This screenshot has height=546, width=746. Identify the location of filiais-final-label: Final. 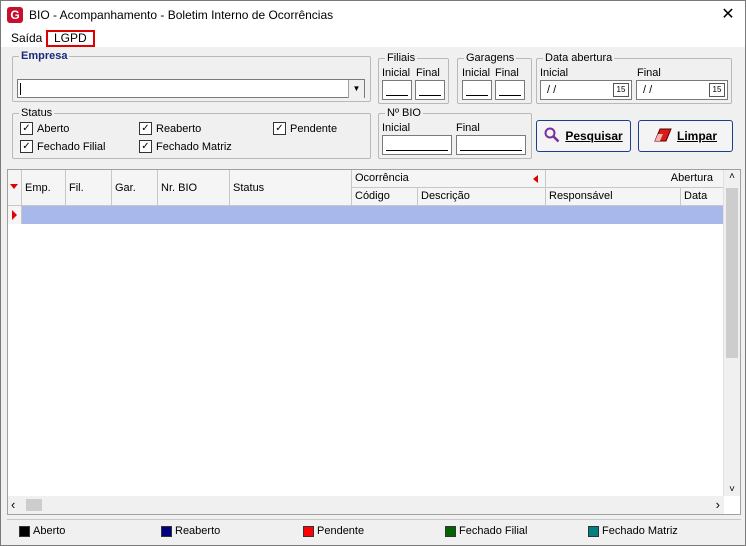
(428, 73).